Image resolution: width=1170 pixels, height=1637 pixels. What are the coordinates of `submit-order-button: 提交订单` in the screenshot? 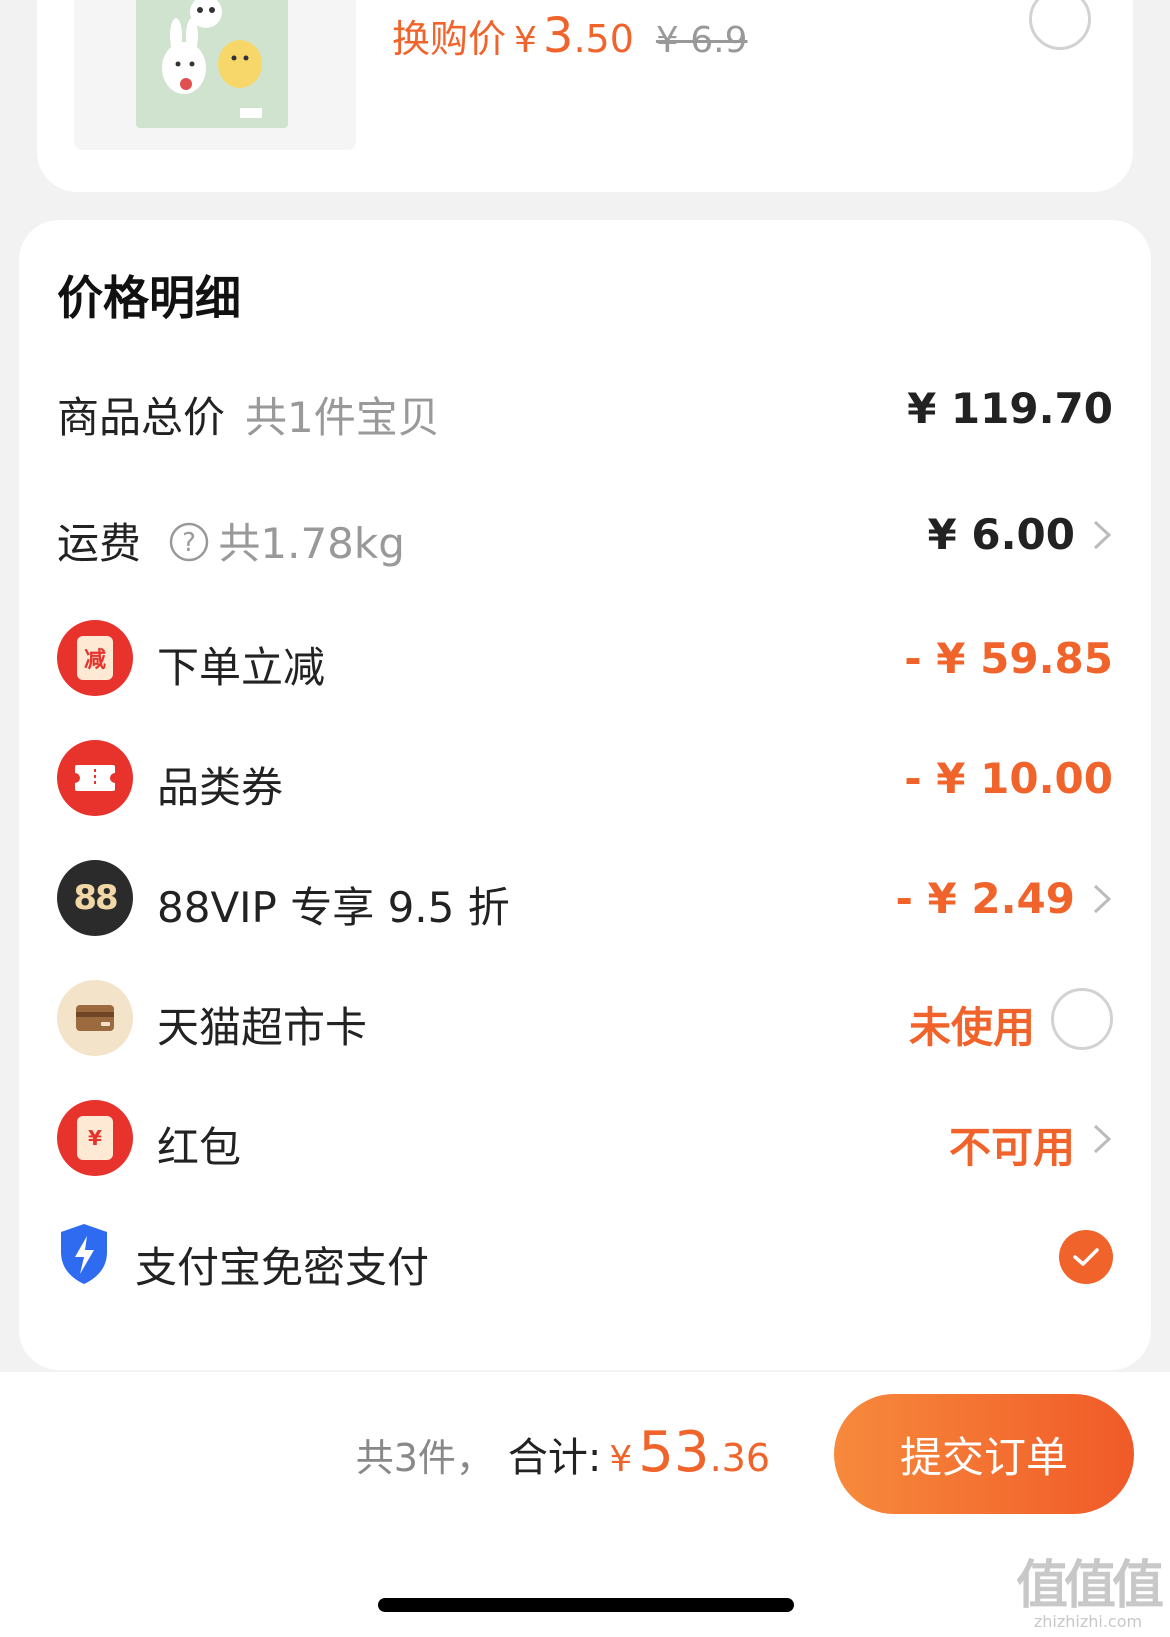 It's located at (984, 1454).